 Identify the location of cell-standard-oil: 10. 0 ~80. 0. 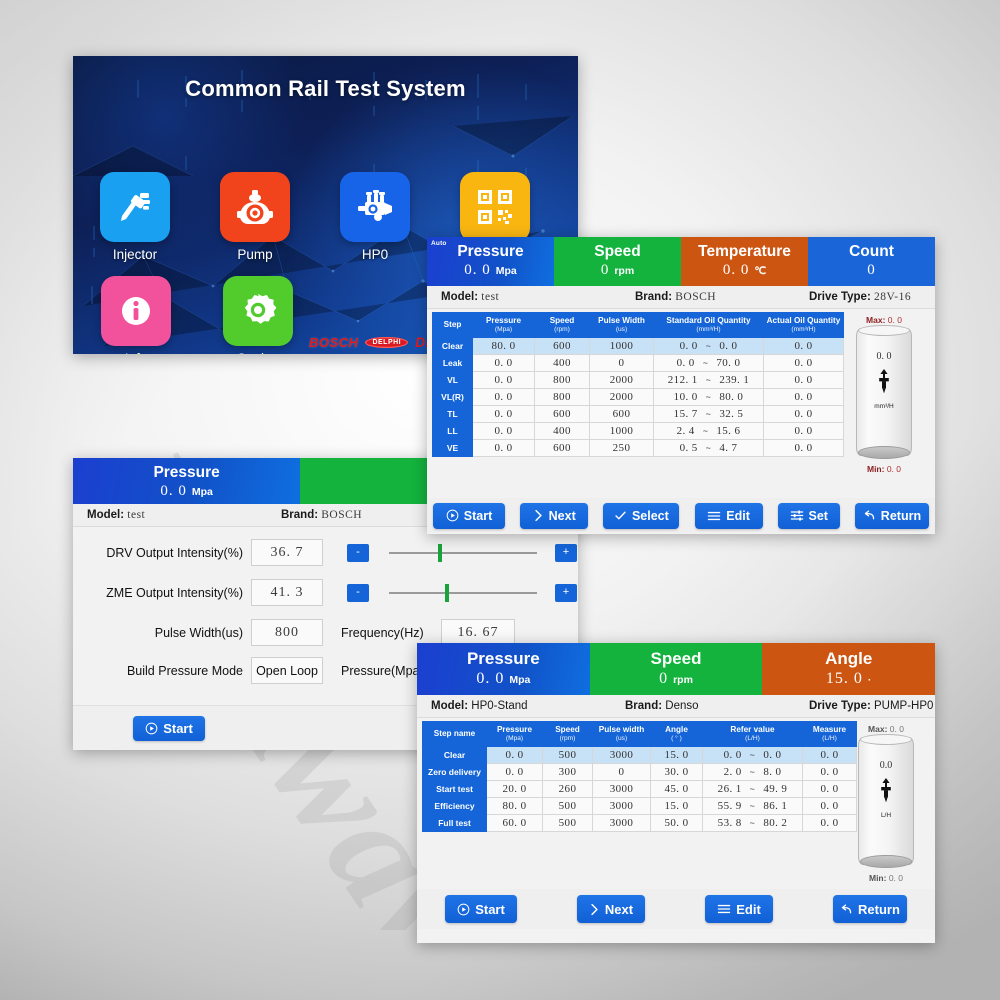
(708, 397).